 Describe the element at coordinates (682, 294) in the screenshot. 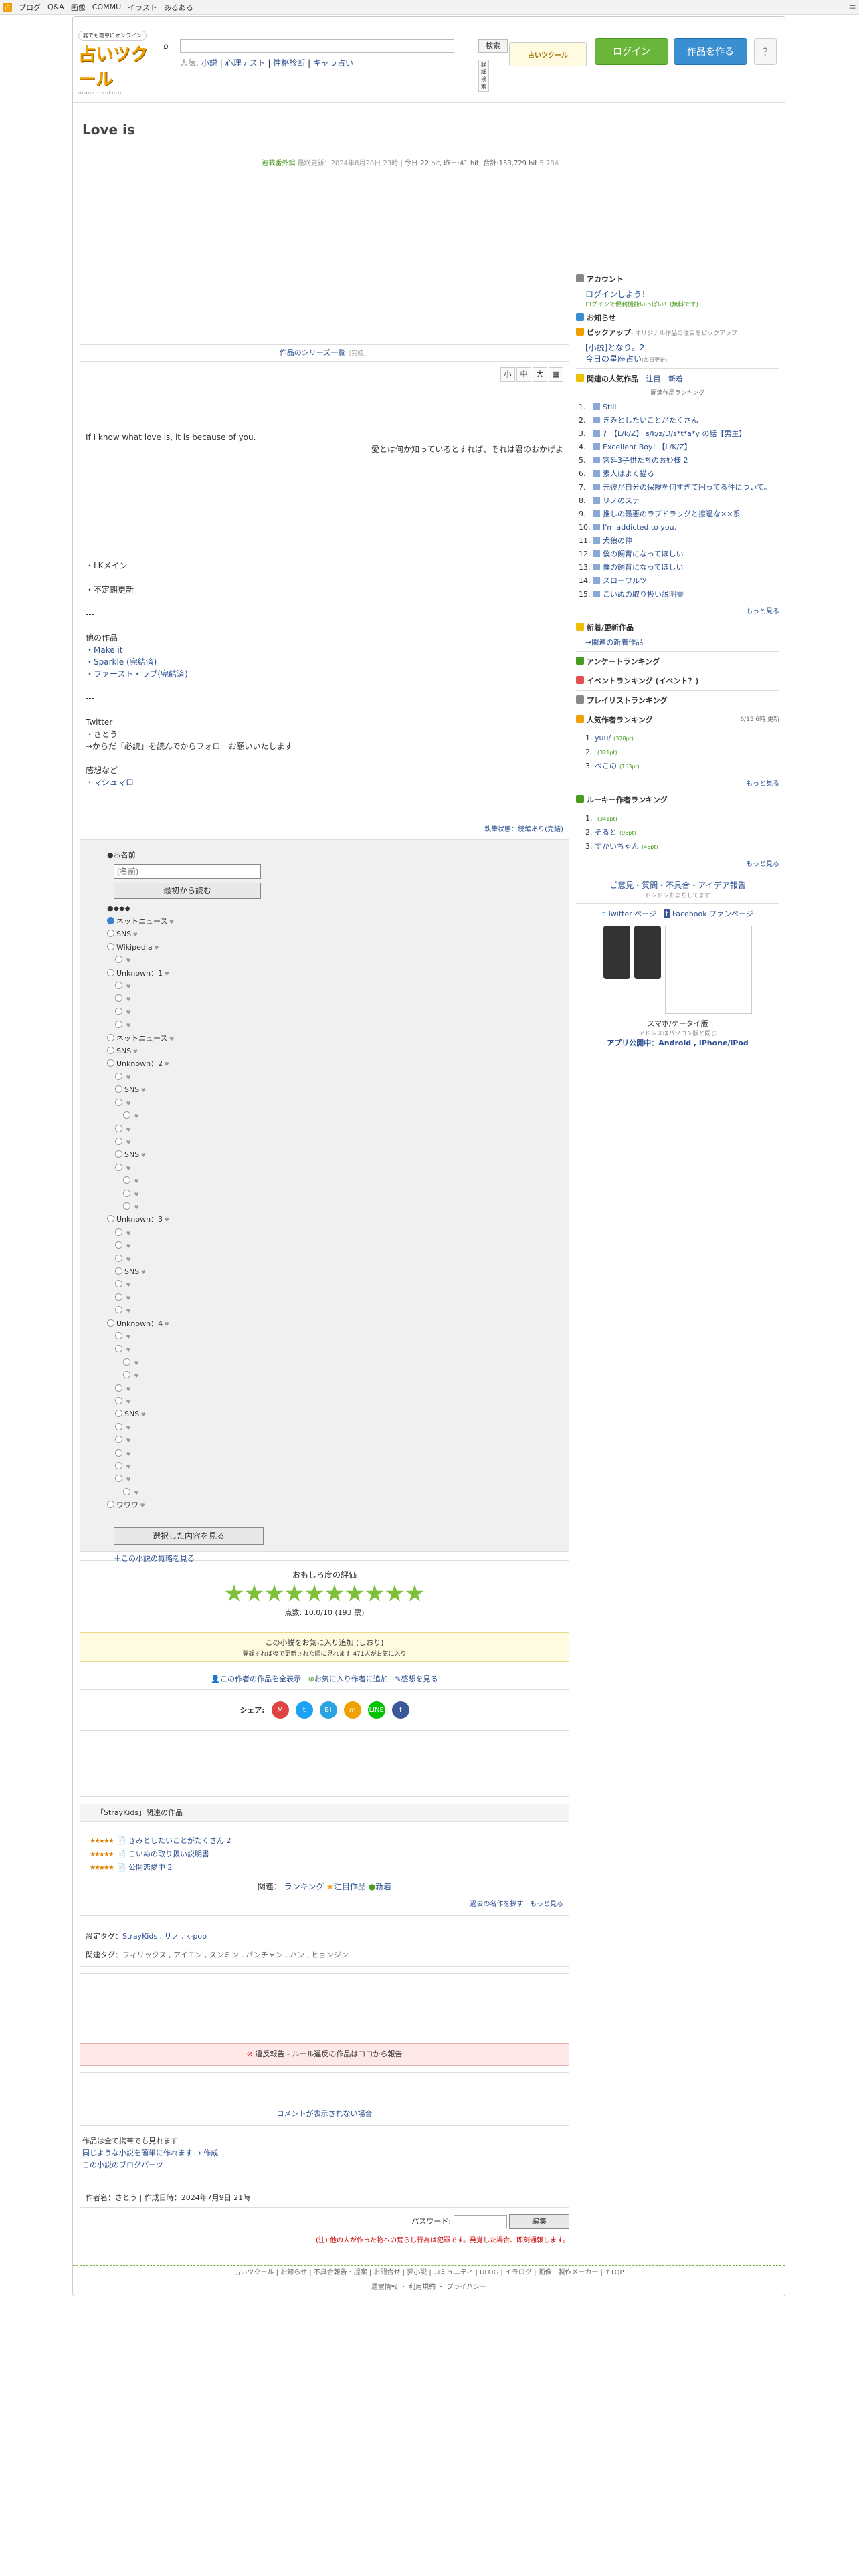

I see `login-link: ログインしよう！` at that location.